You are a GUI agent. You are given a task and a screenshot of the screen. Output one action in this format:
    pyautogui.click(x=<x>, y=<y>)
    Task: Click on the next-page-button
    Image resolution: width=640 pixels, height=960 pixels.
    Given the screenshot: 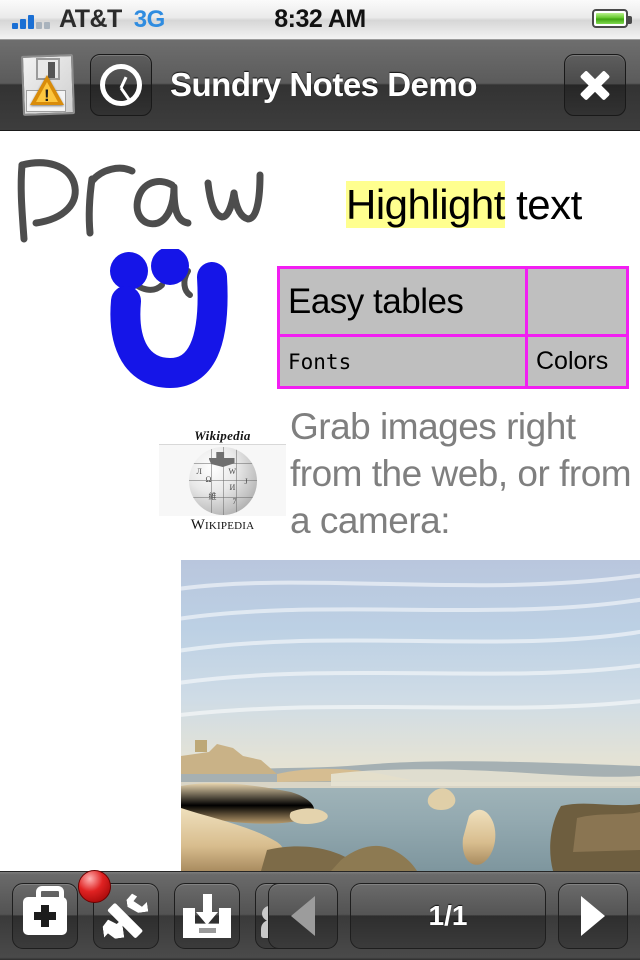 What is the action you would take?
    pyautogui.click(x=593, y=916)
    